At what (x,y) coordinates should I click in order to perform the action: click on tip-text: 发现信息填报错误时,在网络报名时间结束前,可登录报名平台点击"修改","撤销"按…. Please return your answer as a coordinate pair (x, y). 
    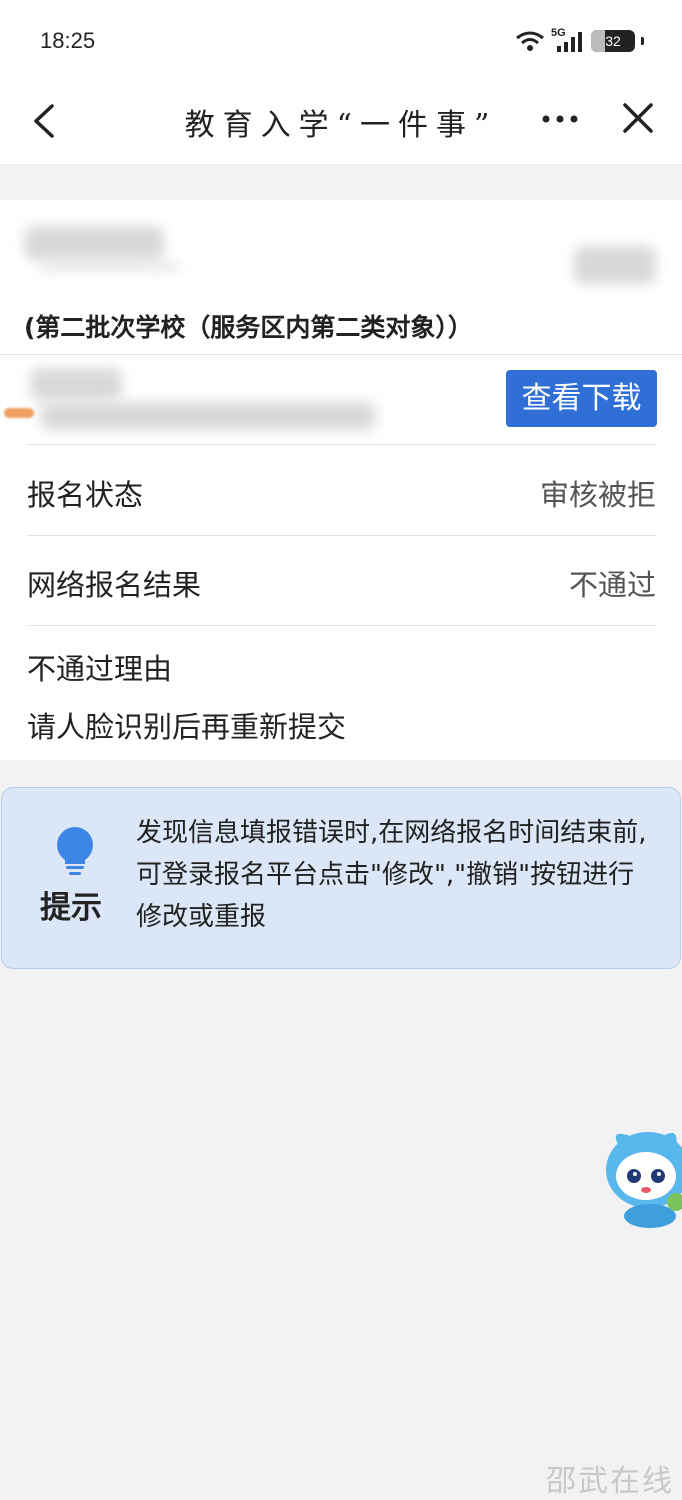
    Looking at the image, I should click on (391, 875).